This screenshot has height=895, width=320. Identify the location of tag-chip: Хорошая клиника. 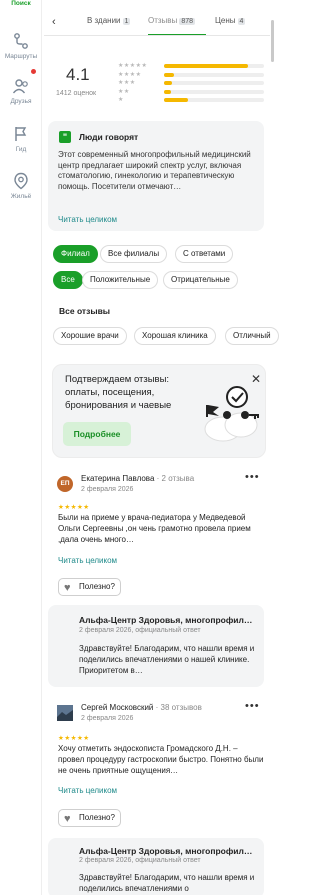
(175, 336).